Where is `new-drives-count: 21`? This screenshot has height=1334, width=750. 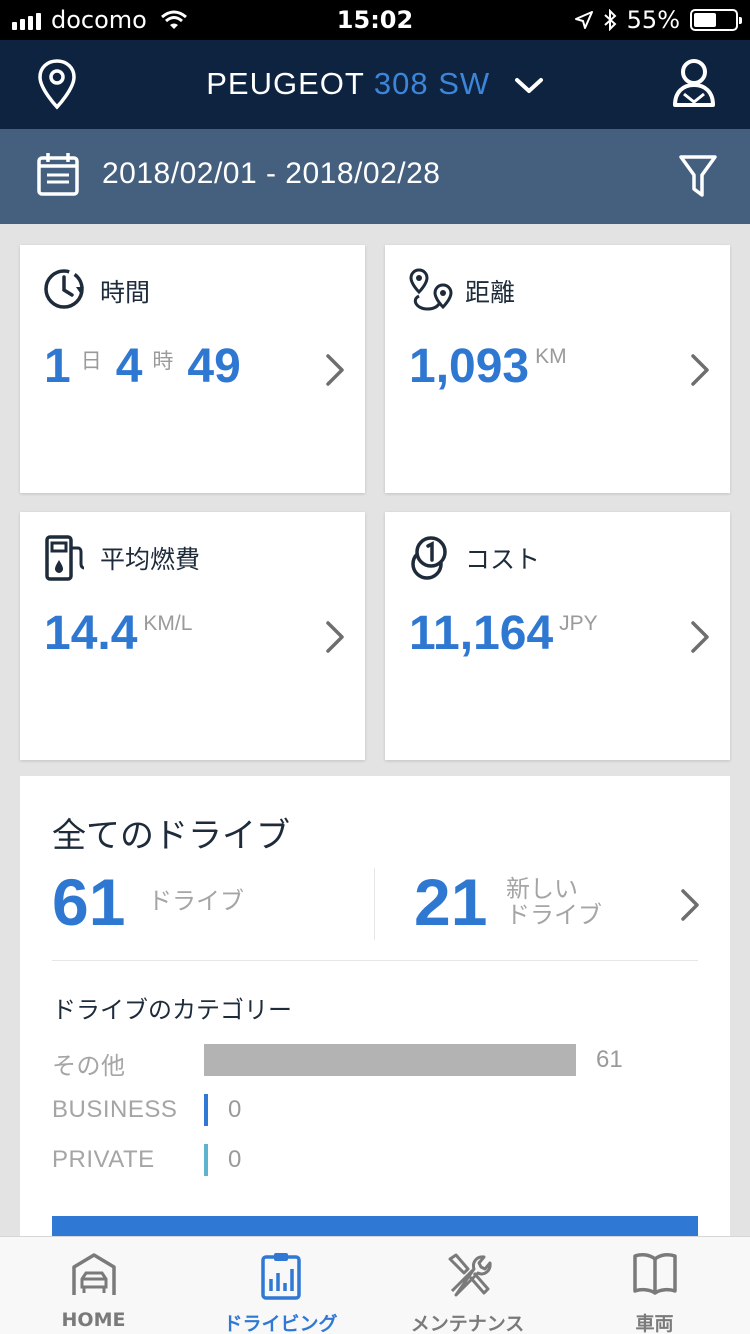 new-drives-count: 21 is located at coordinates (451, 902).